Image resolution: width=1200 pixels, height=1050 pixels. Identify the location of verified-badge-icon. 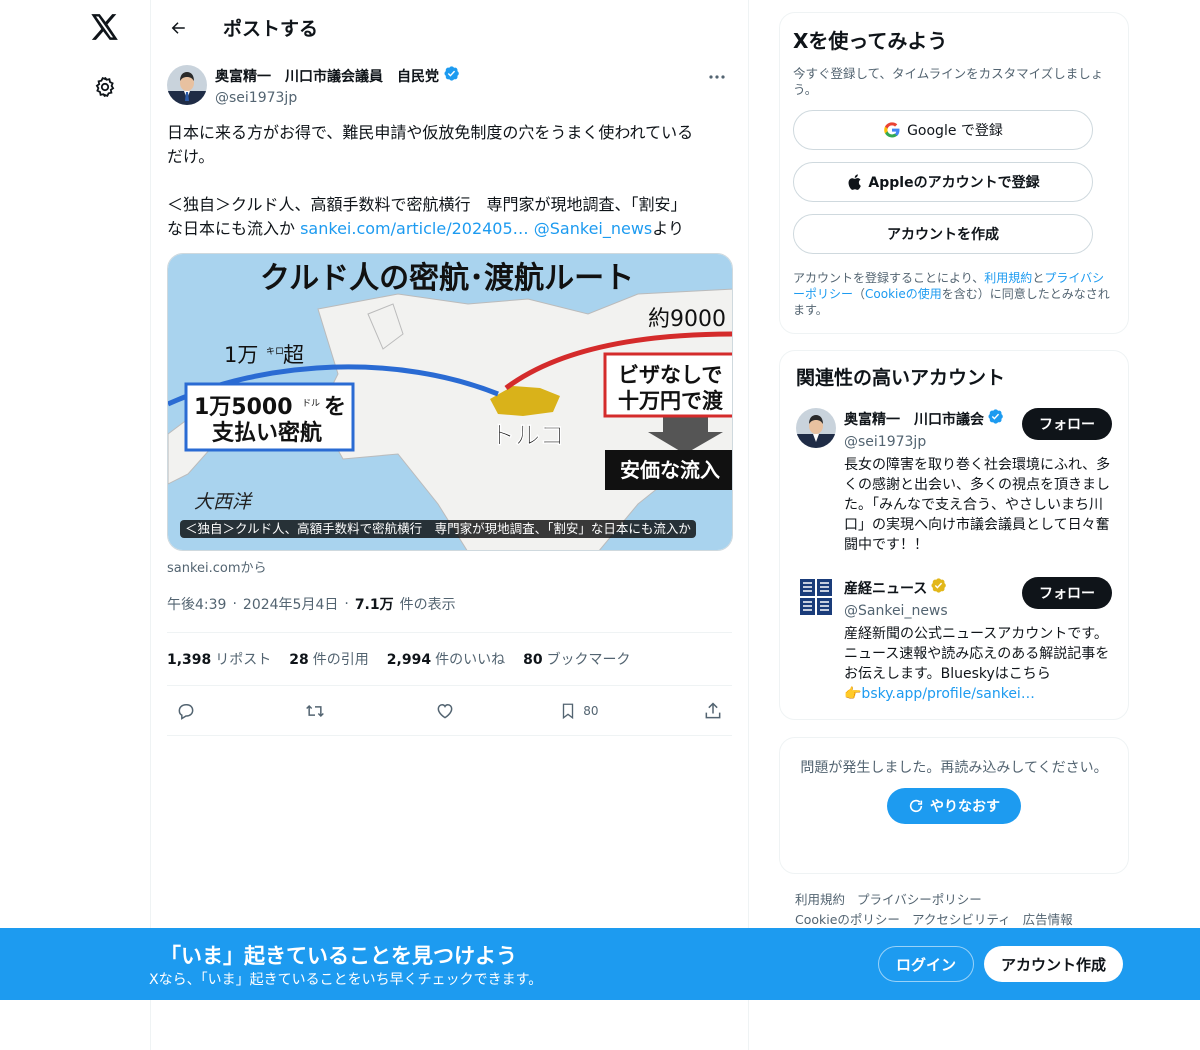
(995, 419).